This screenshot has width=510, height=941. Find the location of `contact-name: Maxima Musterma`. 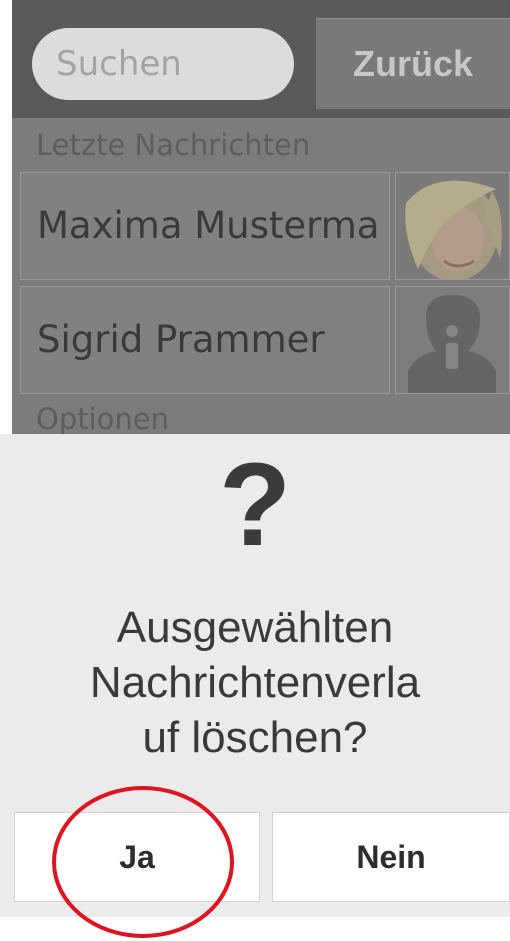

contact-name: Maxima Musterma is located at coordinates (208, 225).